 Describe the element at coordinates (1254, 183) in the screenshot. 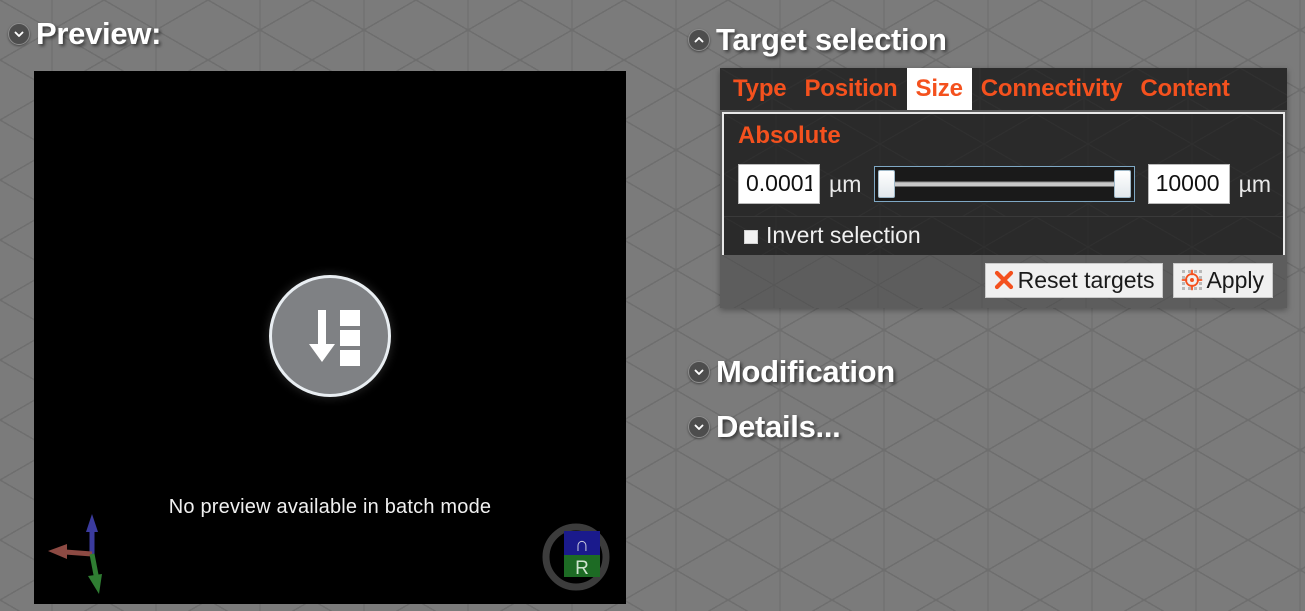

I see `size-max-unit-label: µm` at that location.